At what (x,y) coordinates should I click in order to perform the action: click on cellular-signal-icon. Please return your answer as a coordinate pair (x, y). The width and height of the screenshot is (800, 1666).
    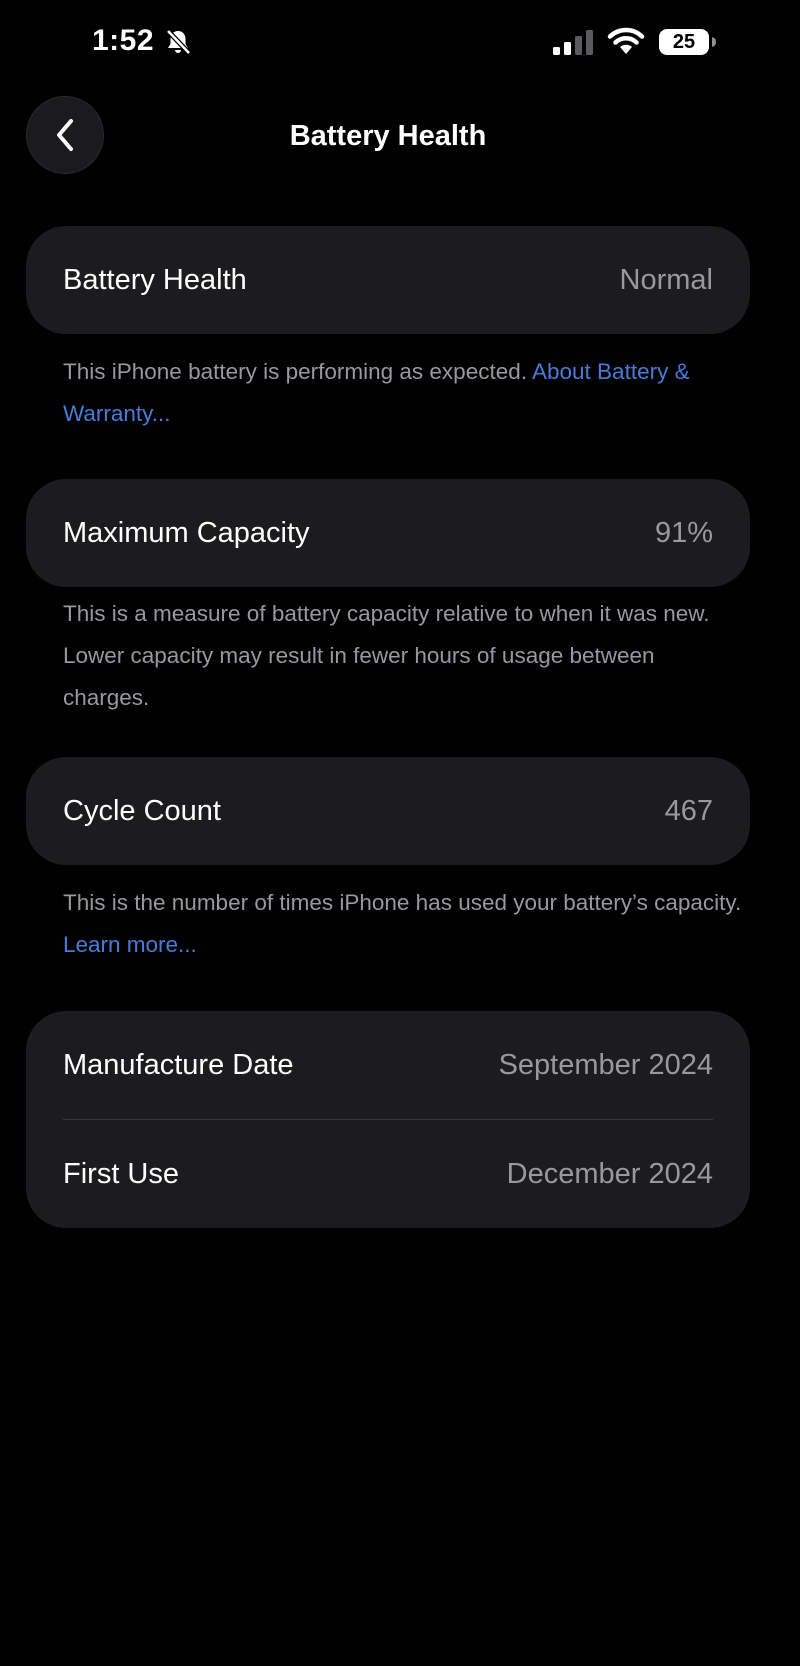
    Looking at the image, I should click on (573, 42).